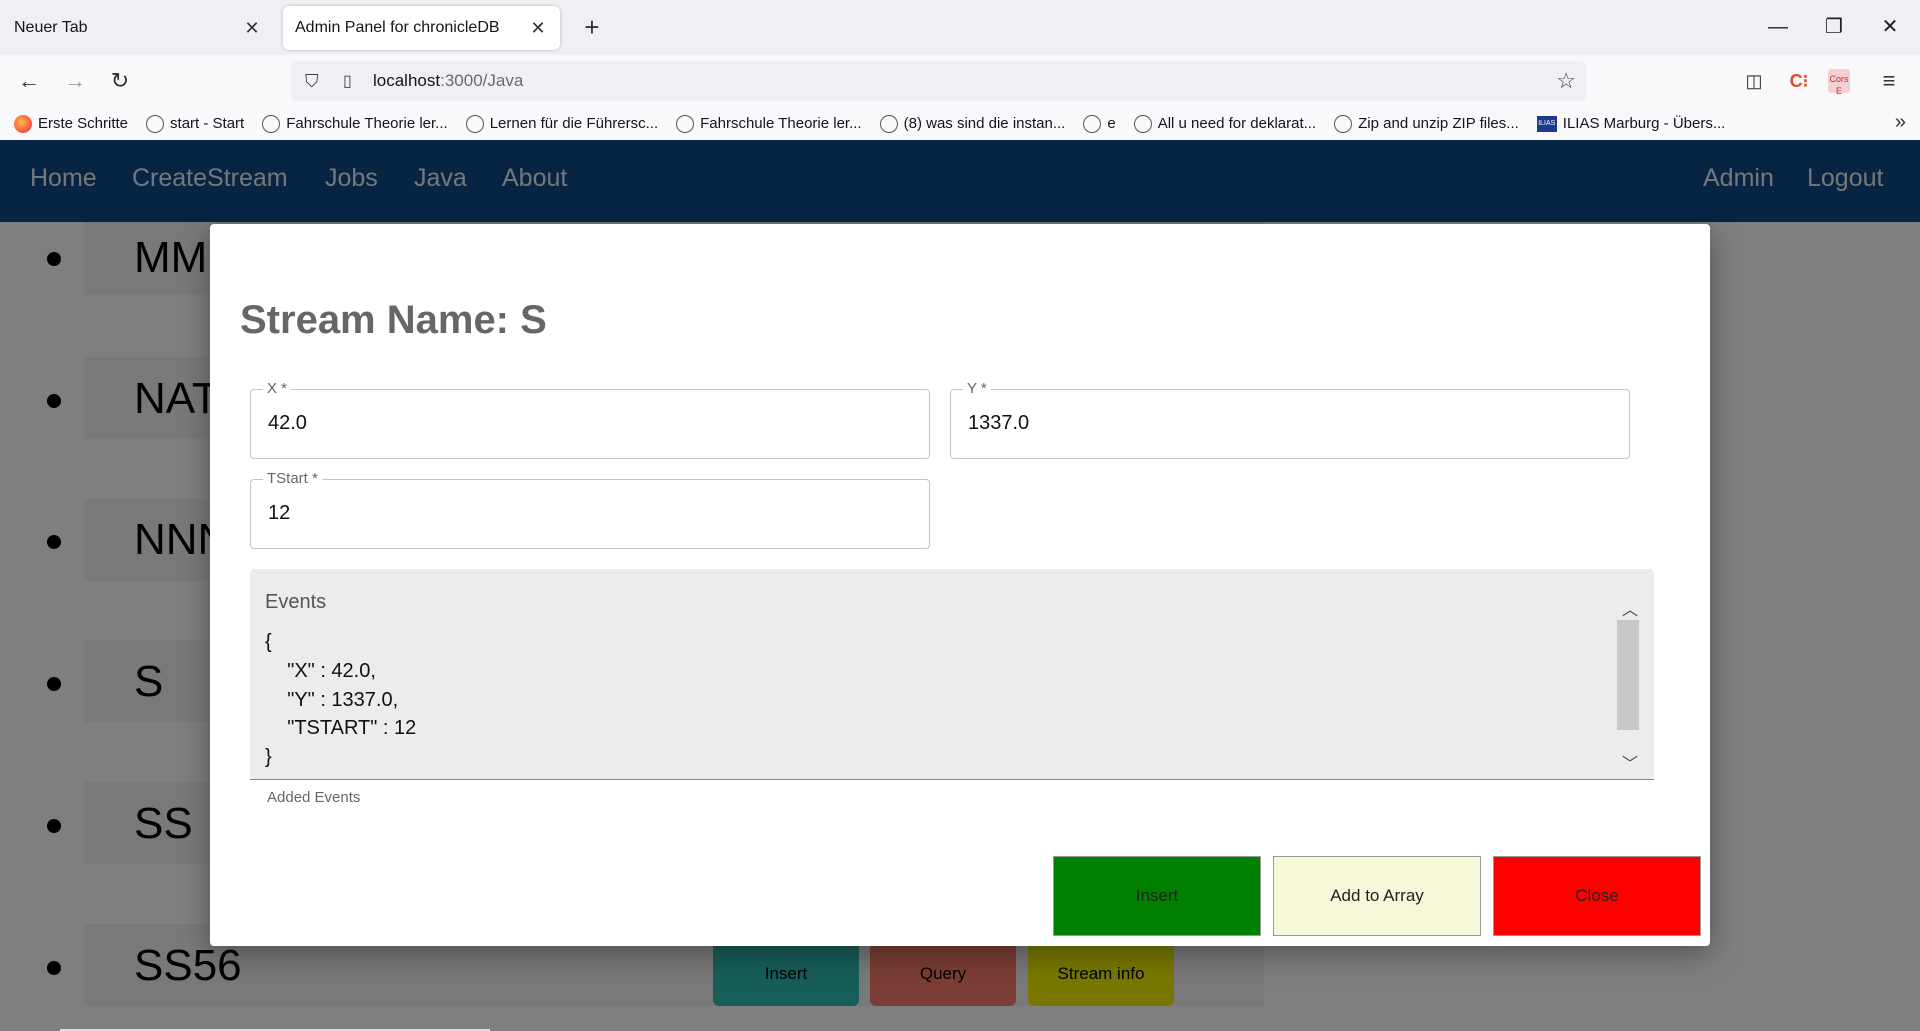 The height and width of the screenshot is (1031, 1920). I want to click on new-tab-button: +, so click(592, 28).